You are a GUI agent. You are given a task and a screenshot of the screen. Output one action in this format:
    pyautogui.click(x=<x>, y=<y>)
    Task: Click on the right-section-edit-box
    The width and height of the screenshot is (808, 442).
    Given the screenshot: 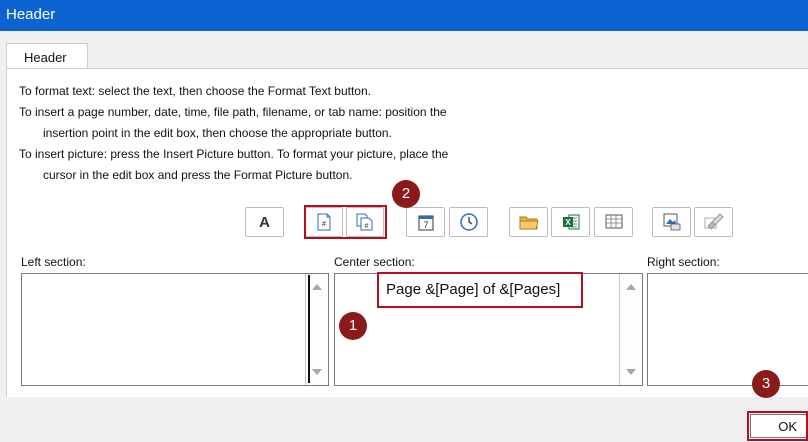 What is the action you would take?
    pyautogui.click(x=727, y=329)
    